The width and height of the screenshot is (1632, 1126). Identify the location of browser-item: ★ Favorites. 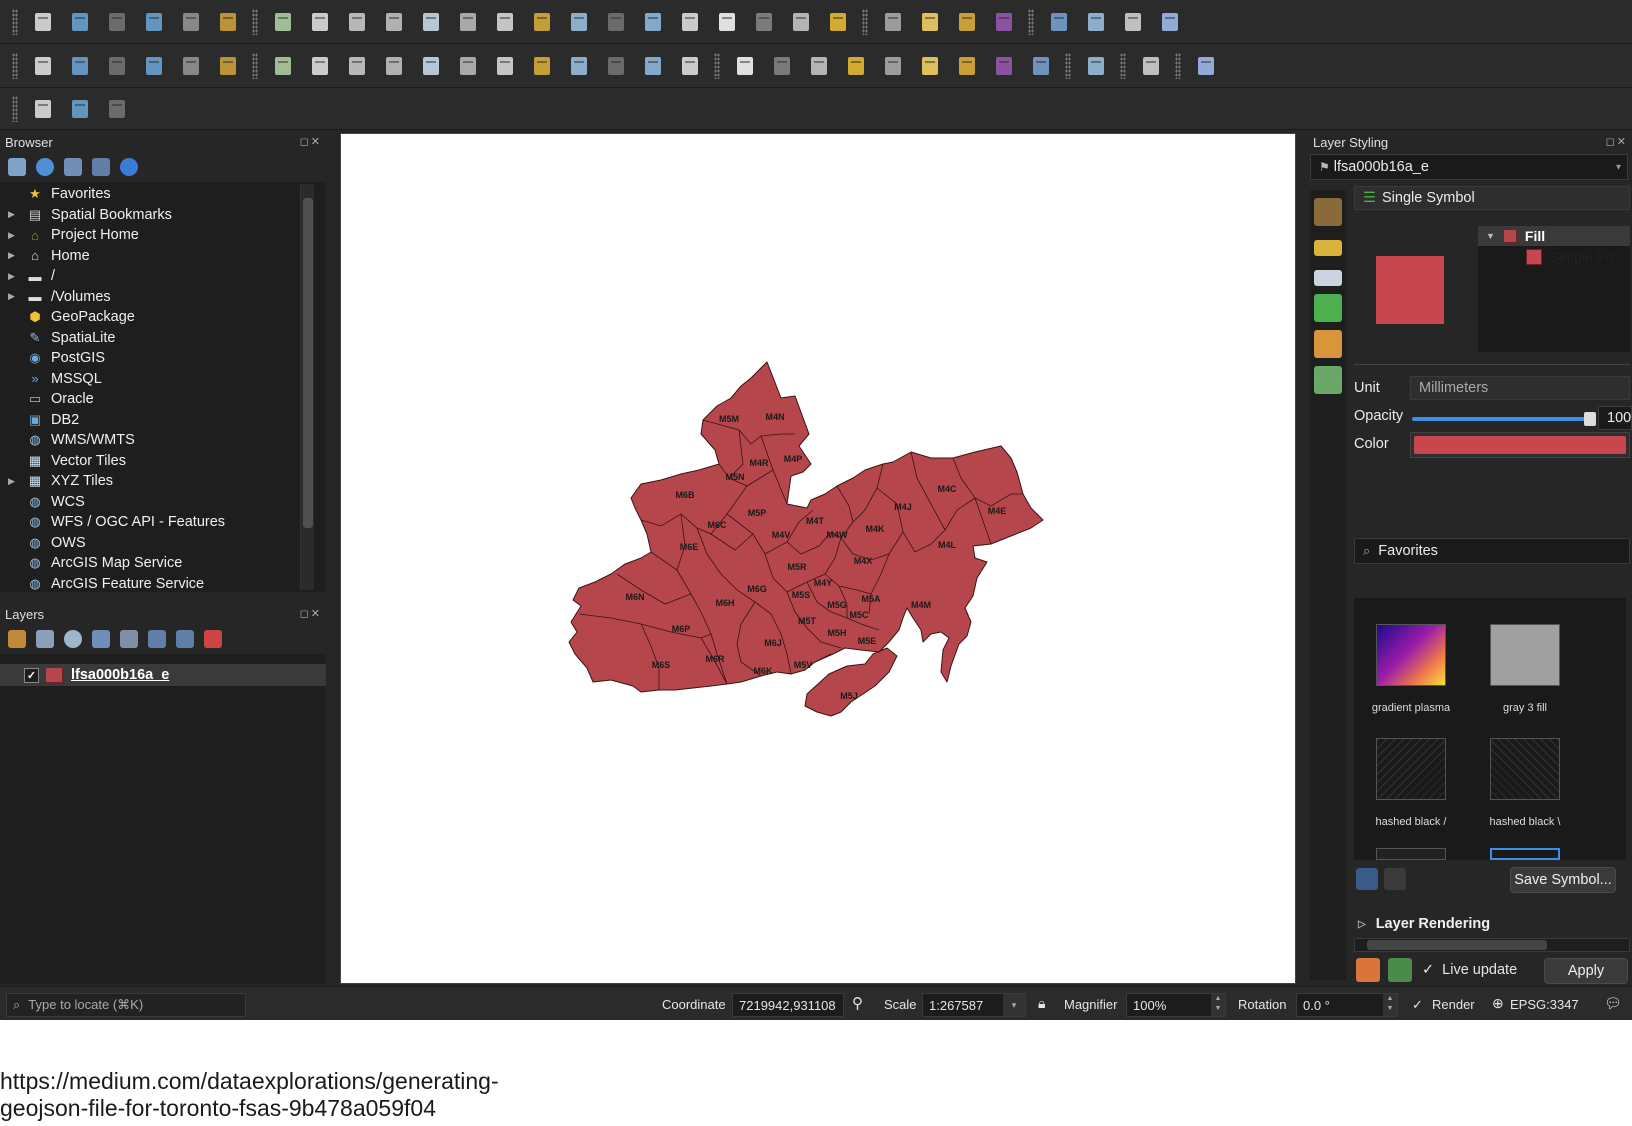
(157, 194).